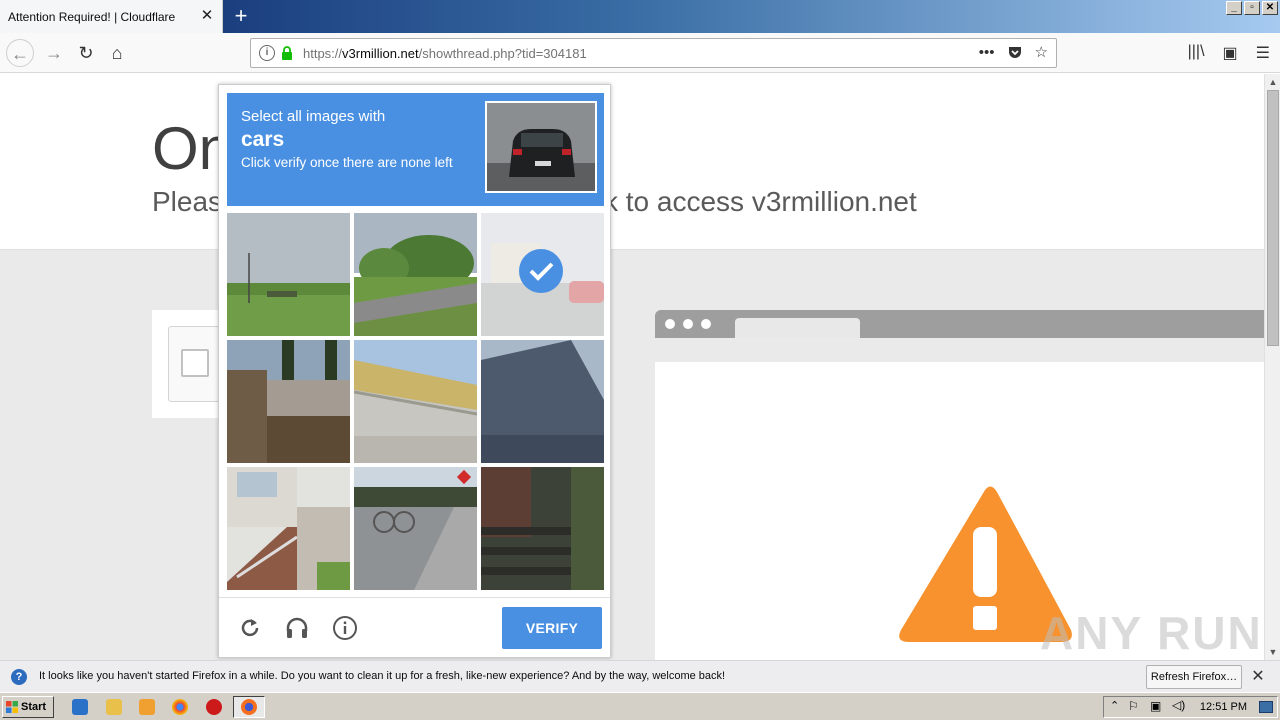 Image resolution: width=1280 pixels, height=720 pixels. I want to click on verify-button: VERIFY, so click(552, 628).